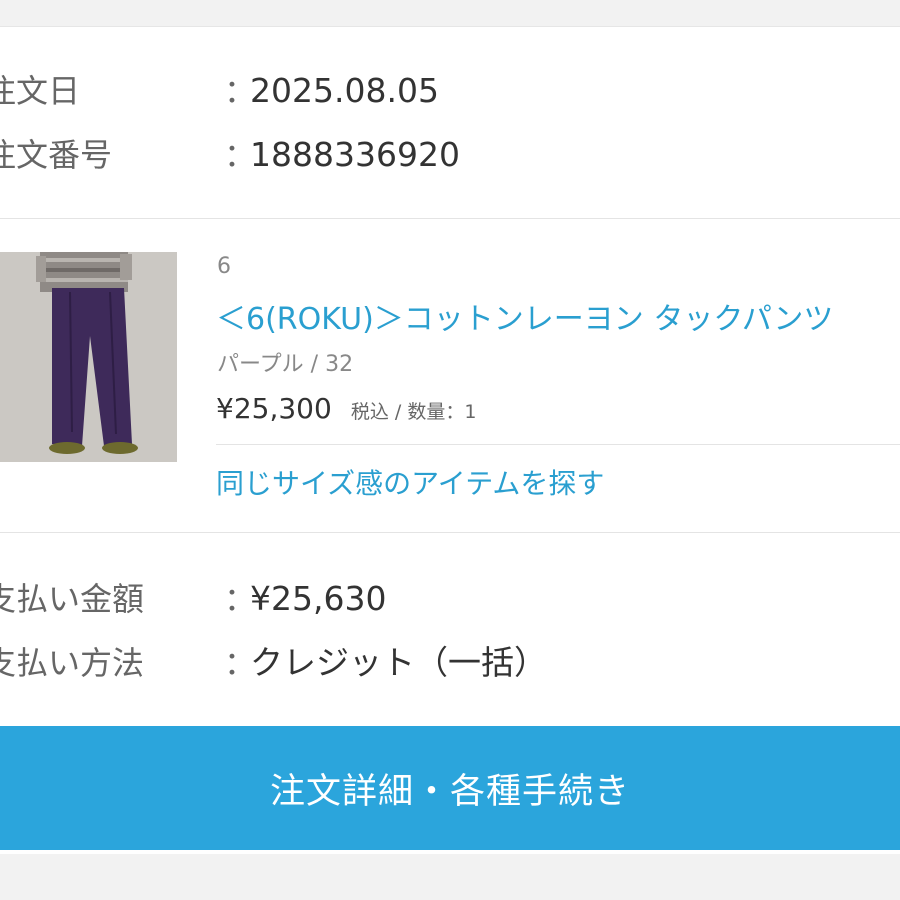 This screenshot has width=900, height=900. I want to click on price-line: ¥25,300 税込 / 数量：1, so click(346, 408).